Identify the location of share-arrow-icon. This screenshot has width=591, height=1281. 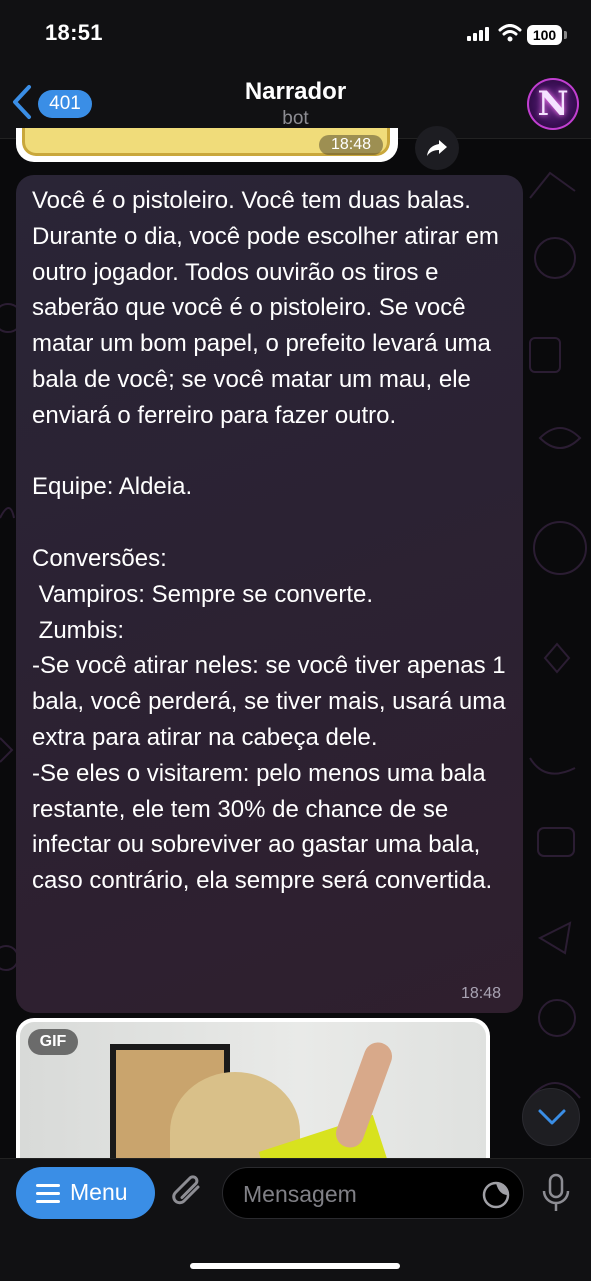
(437, 148).